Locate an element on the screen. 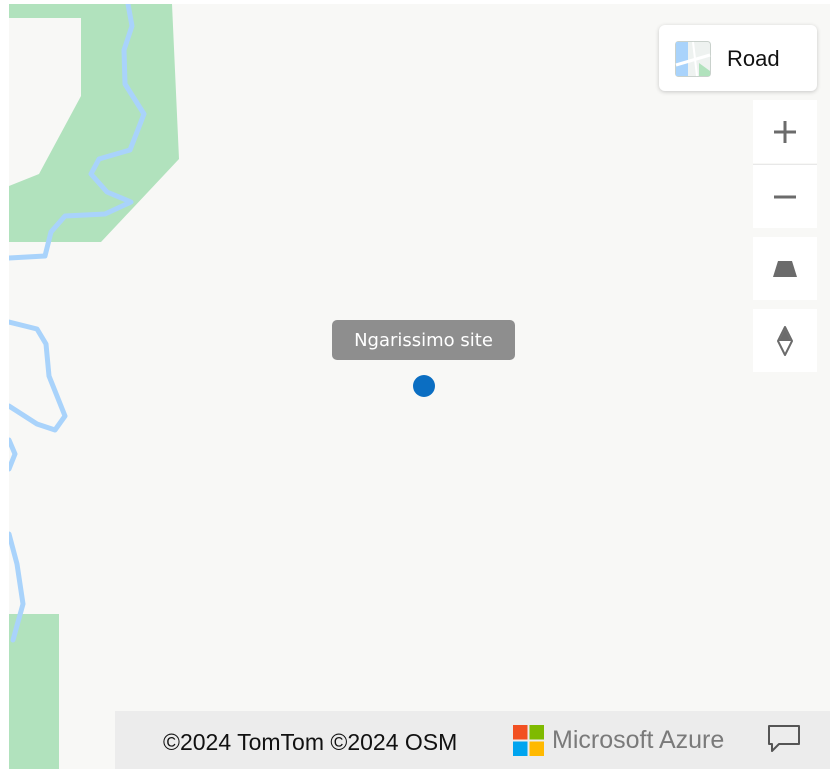 The image size is (830, 769). pitch-button is located at coordinates (785, 268).